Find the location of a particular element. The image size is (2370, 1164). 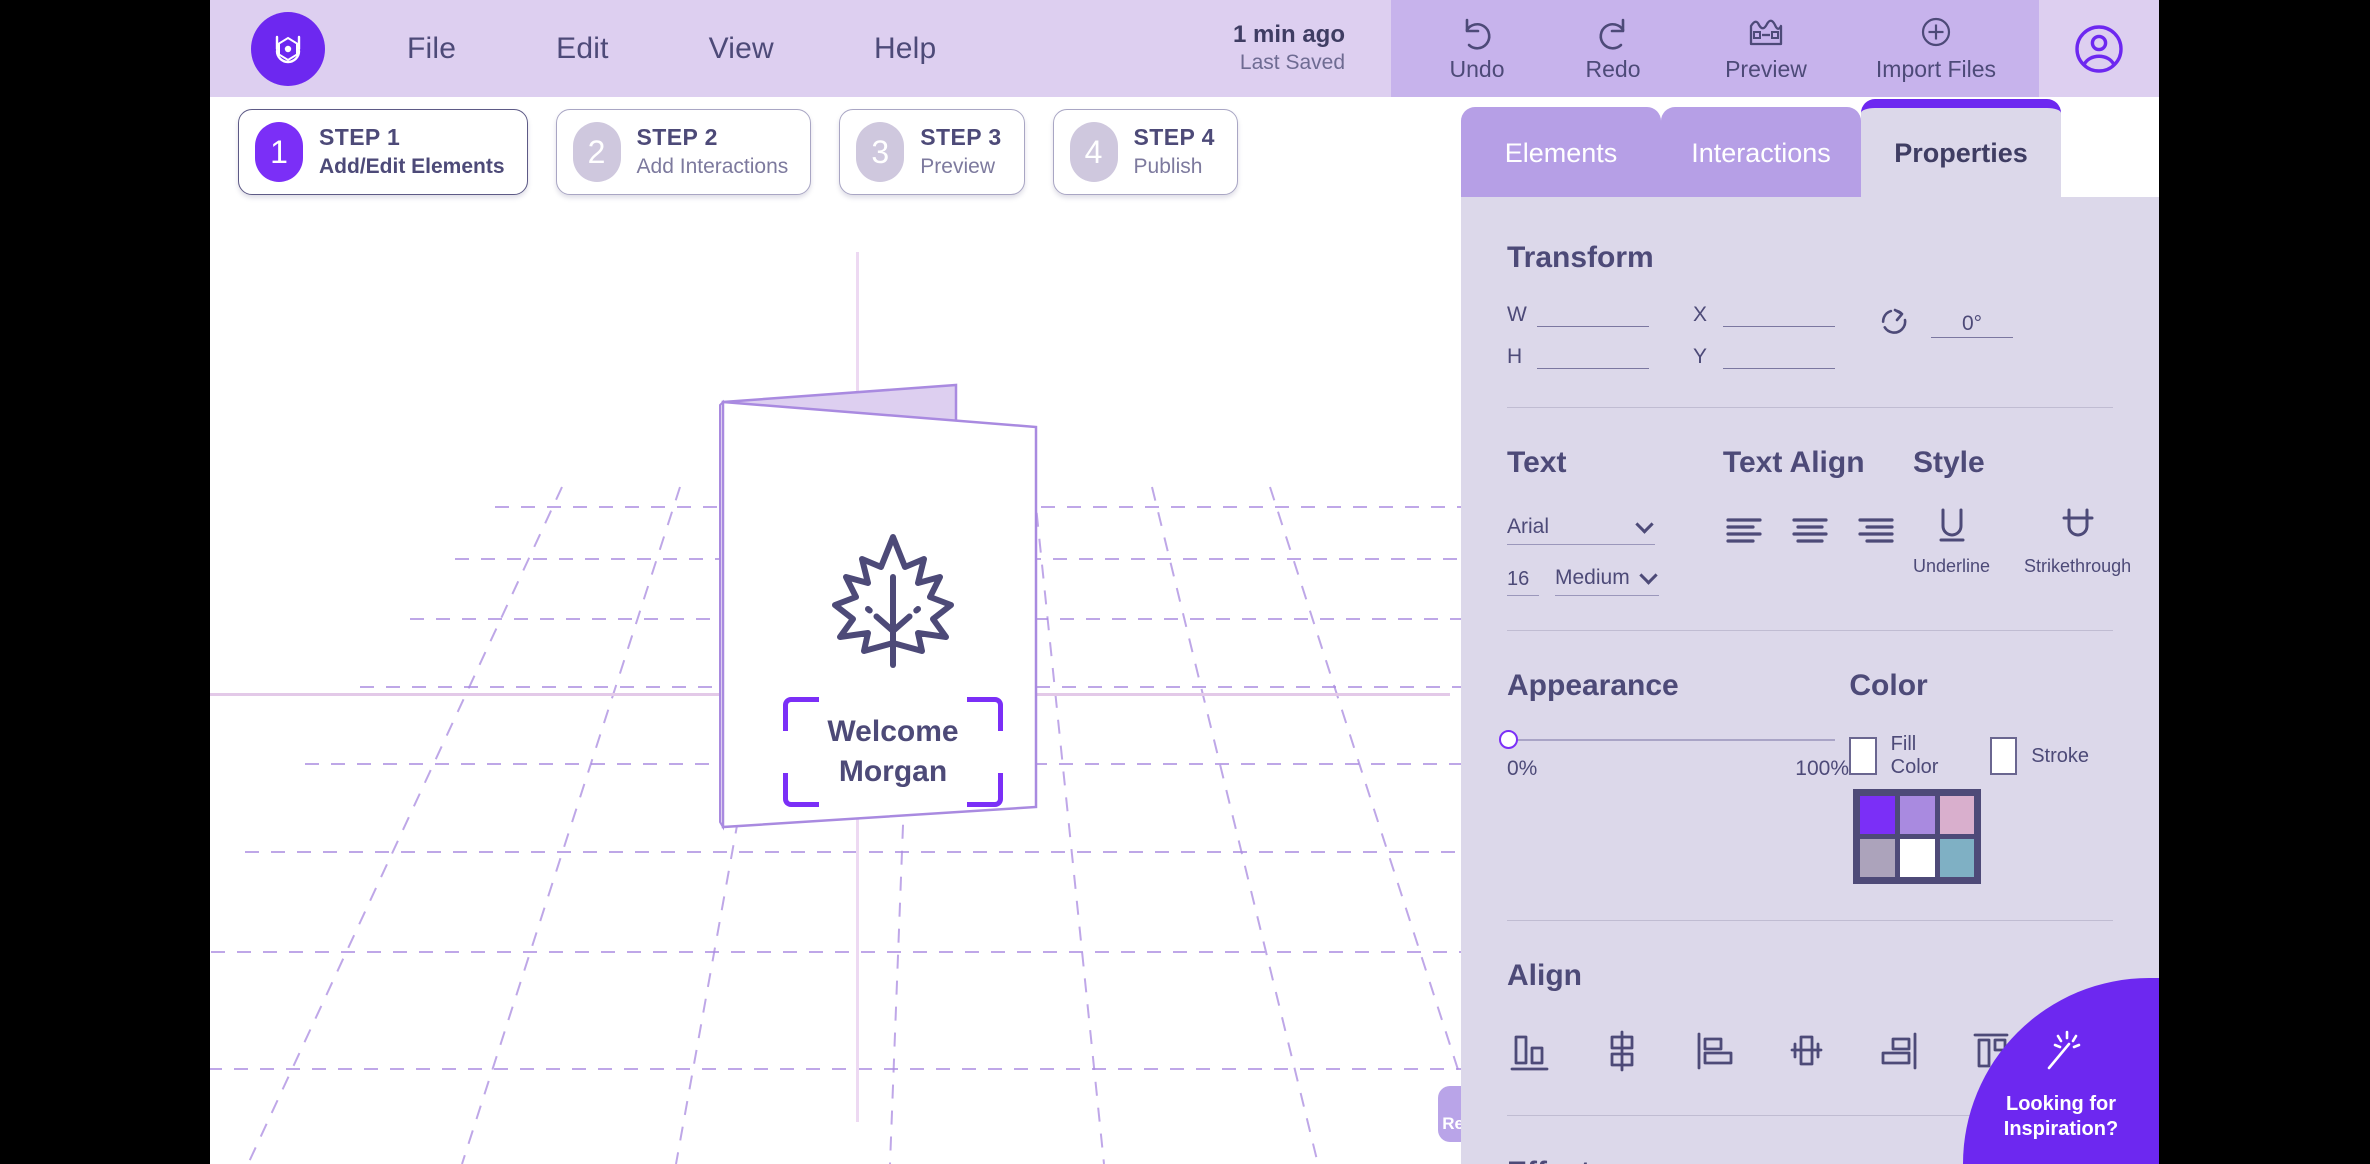

style-title: Style is located at coordinates (1949, 462).